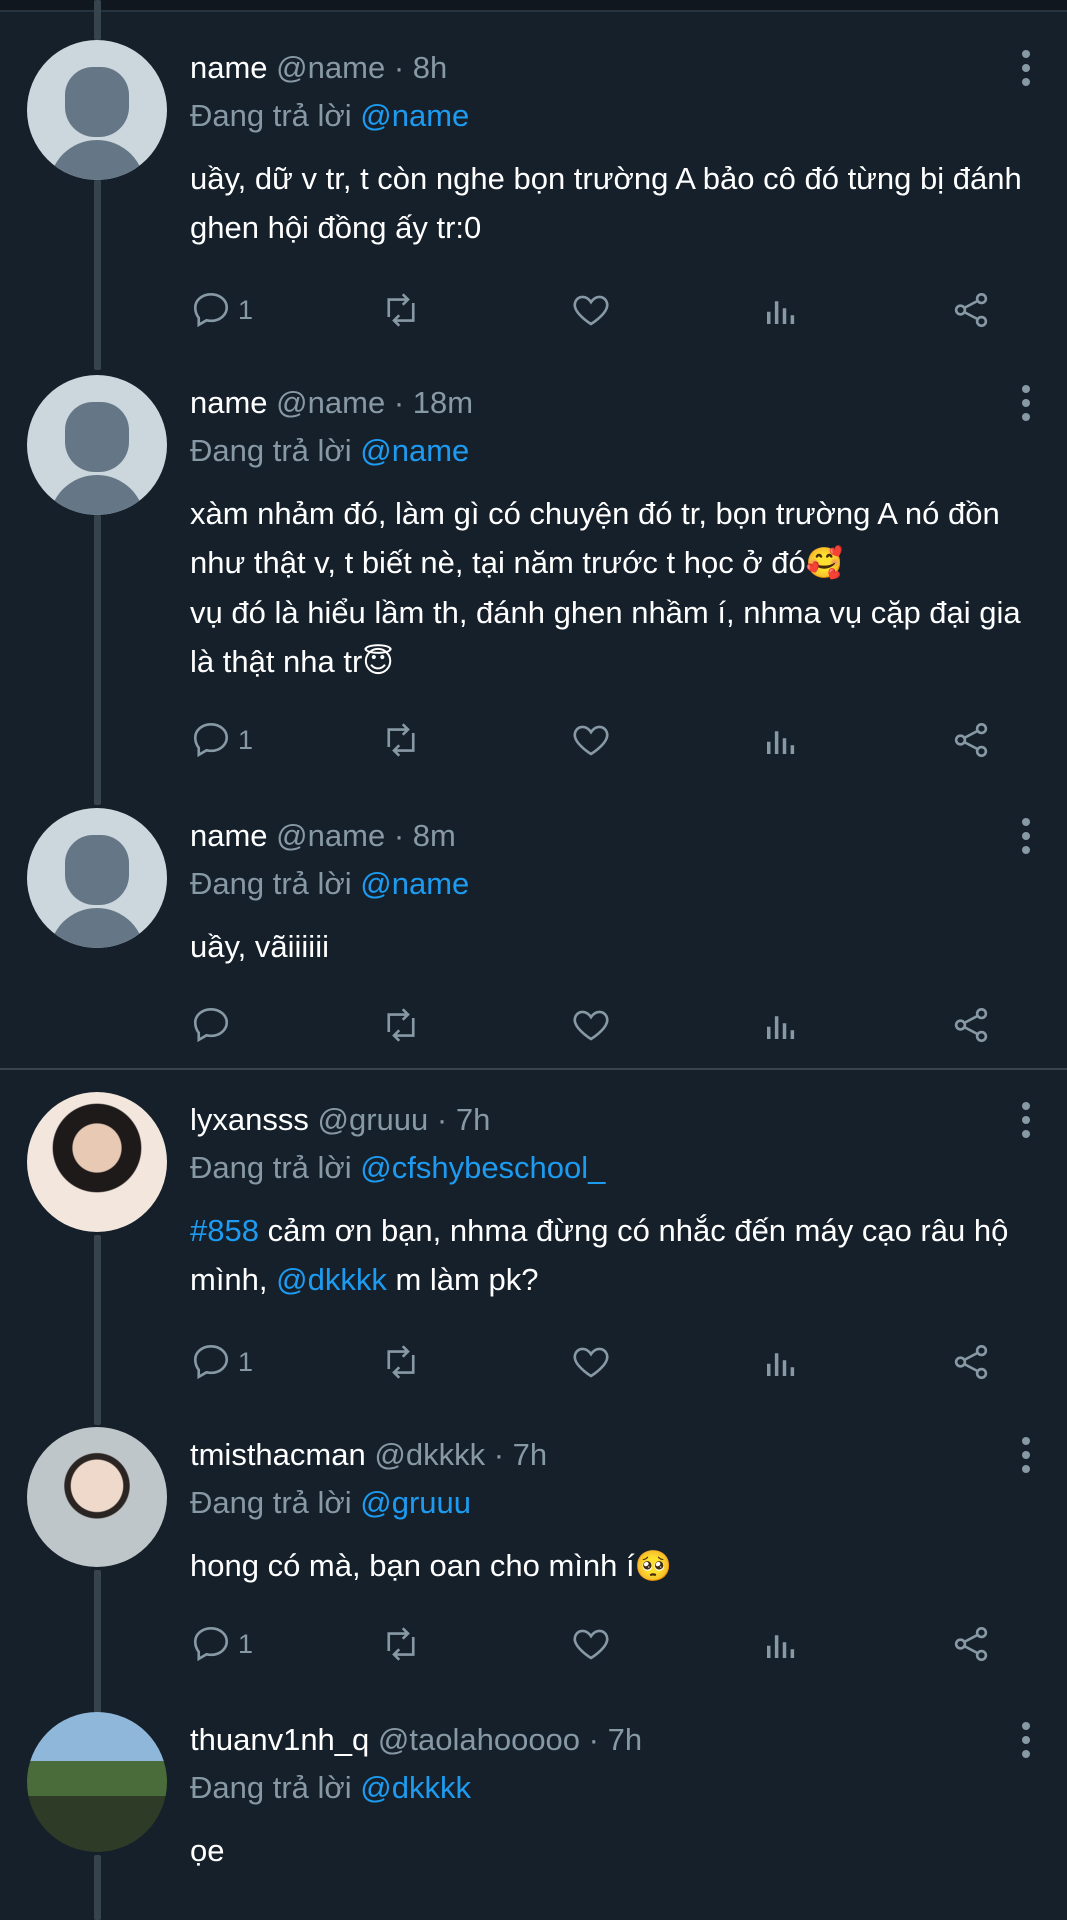  Describe the element at coordinates (443, 402) in the screenshot. I see `timestamp: 18m` at that location.